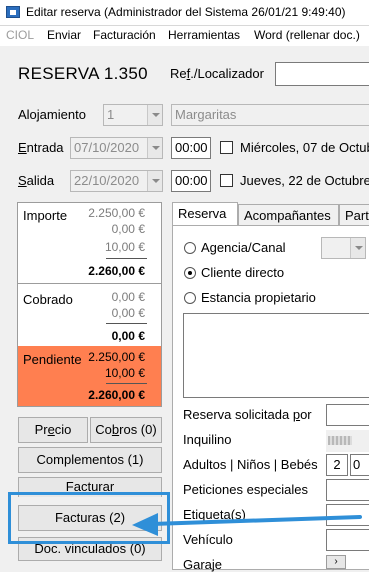 The height and width of the screenshot is (572, 369). What do you see at coordinates (124, 247) in the screenshot?
I see `importe-value: 10,00 €` at bounding box center [124, 247].